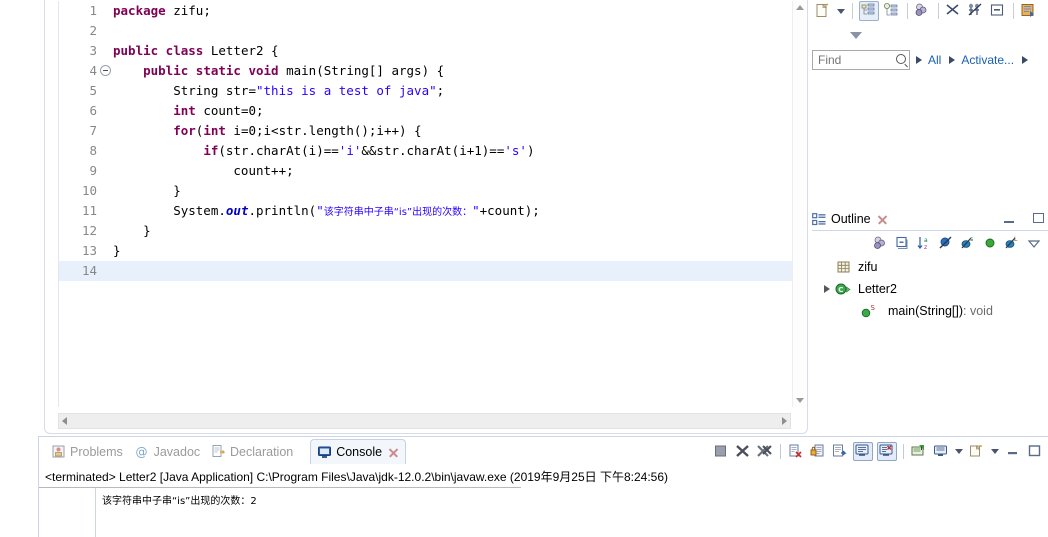 This screenshot has height=537, width=1048. I want to click on focus-on-active-task-icon, so click(892, 11).